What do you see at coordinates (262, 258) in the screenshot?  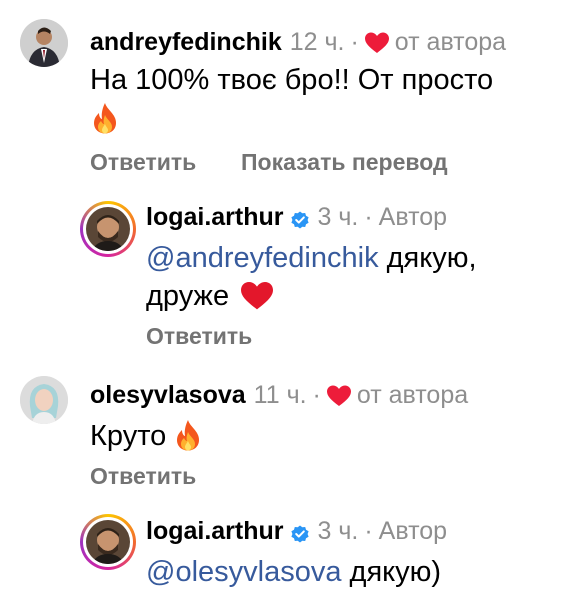 I see `mention-link: @andreyfedinchik` at bounding box center [262, 258].